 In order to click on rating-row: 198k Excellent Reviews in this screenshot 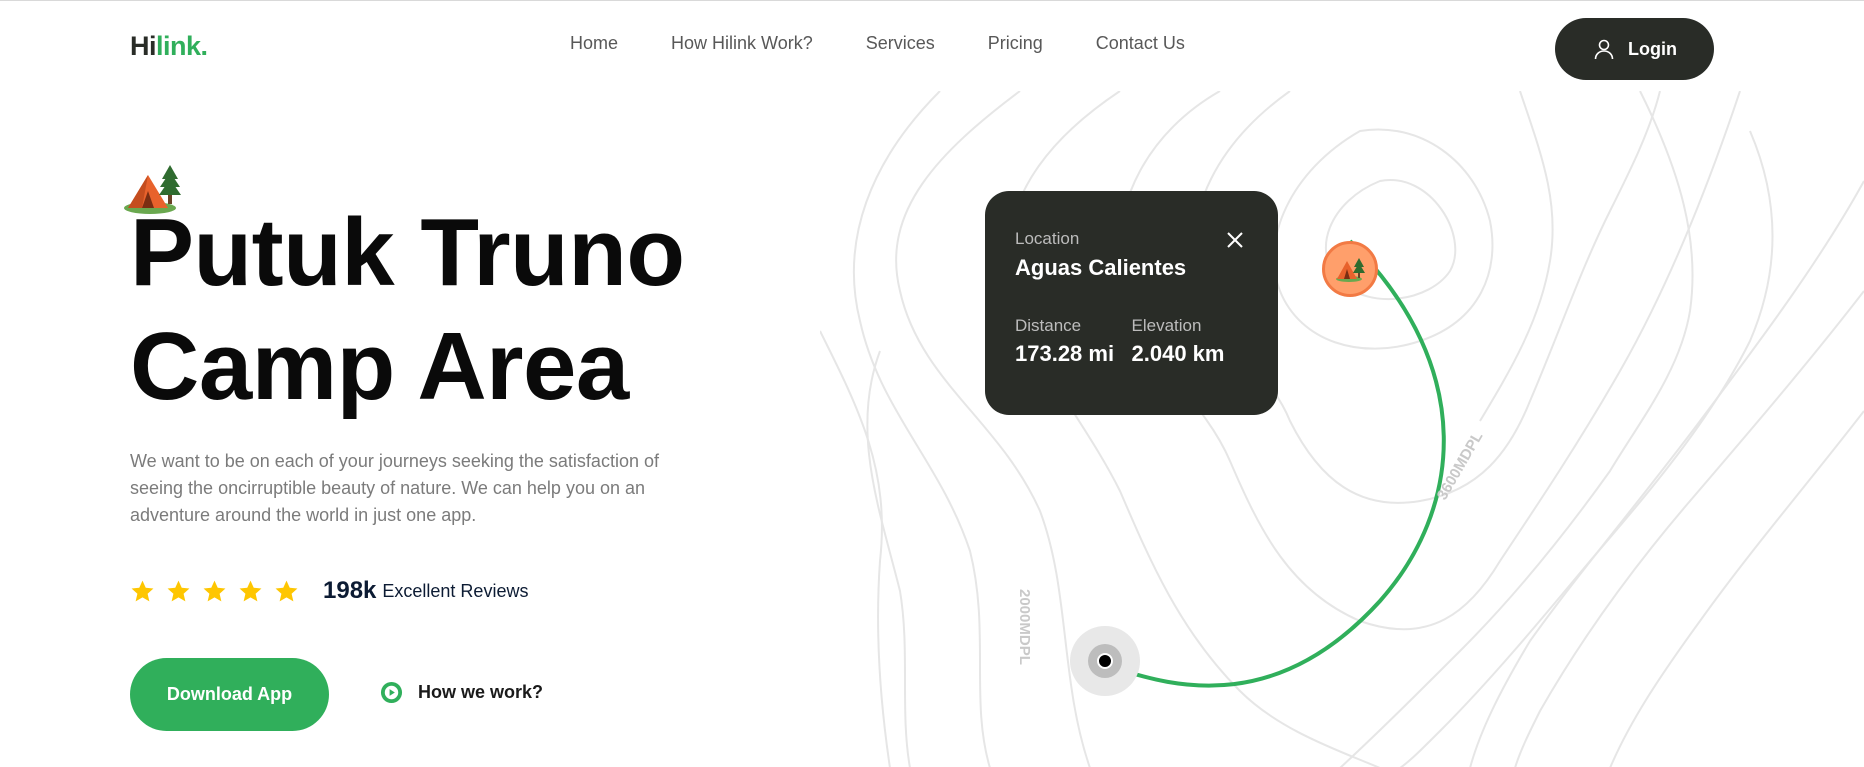, I will do `click(329, 591)`.